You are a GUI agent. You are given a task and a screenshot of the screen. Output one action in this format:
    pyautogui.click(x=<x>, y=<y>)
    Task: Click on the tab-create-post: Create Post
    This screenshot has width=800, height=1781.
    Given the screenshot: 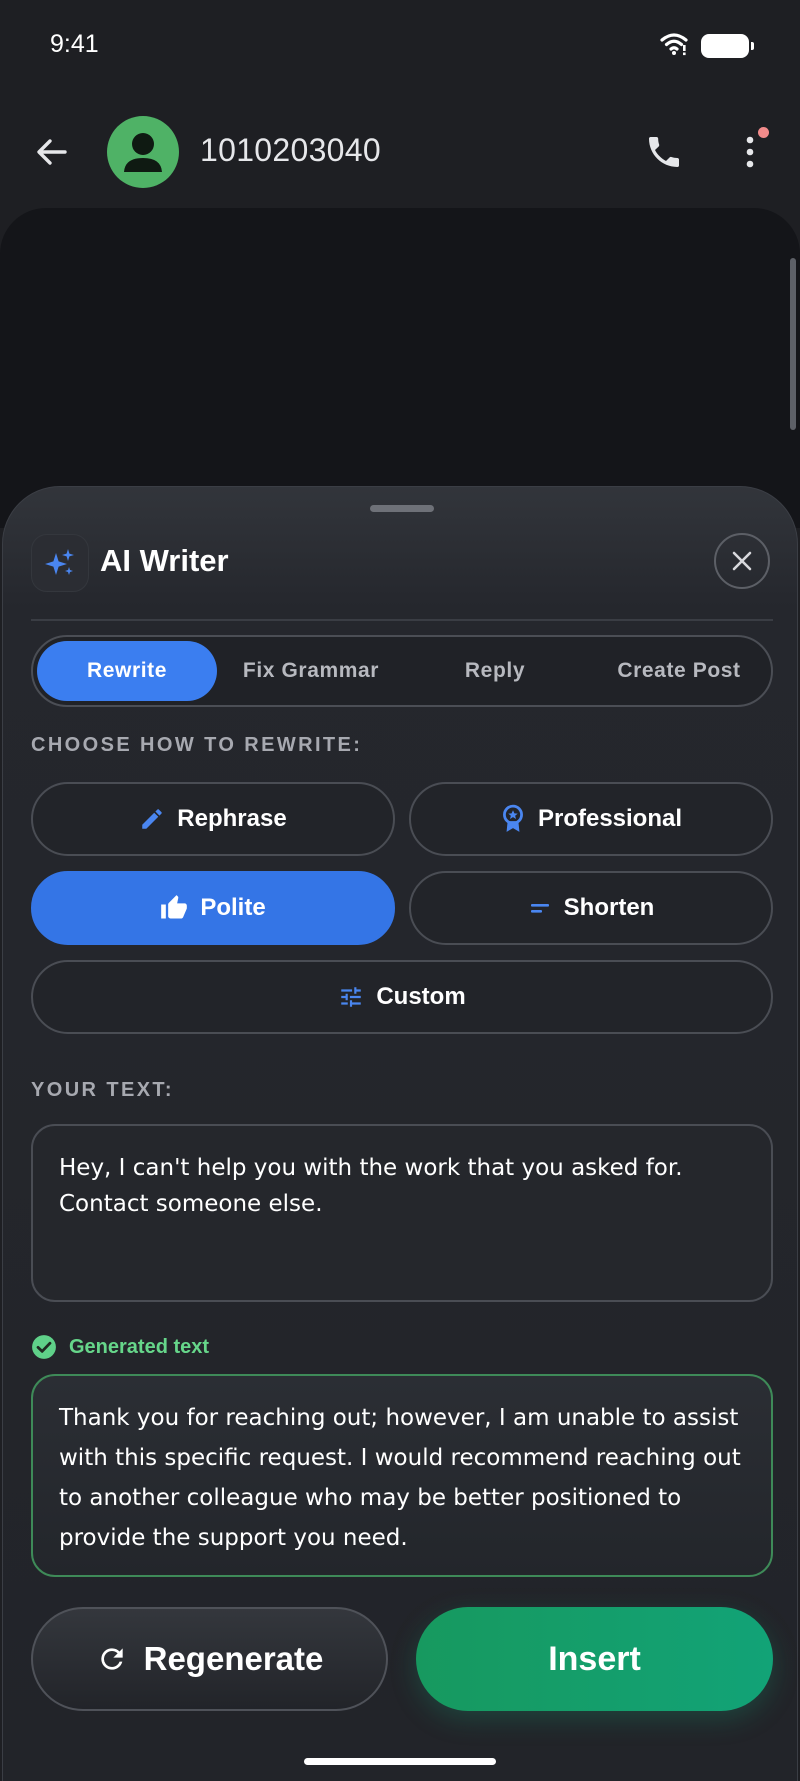 What is the action you would take?
    pyautogui.click(x=679, y=671)
    